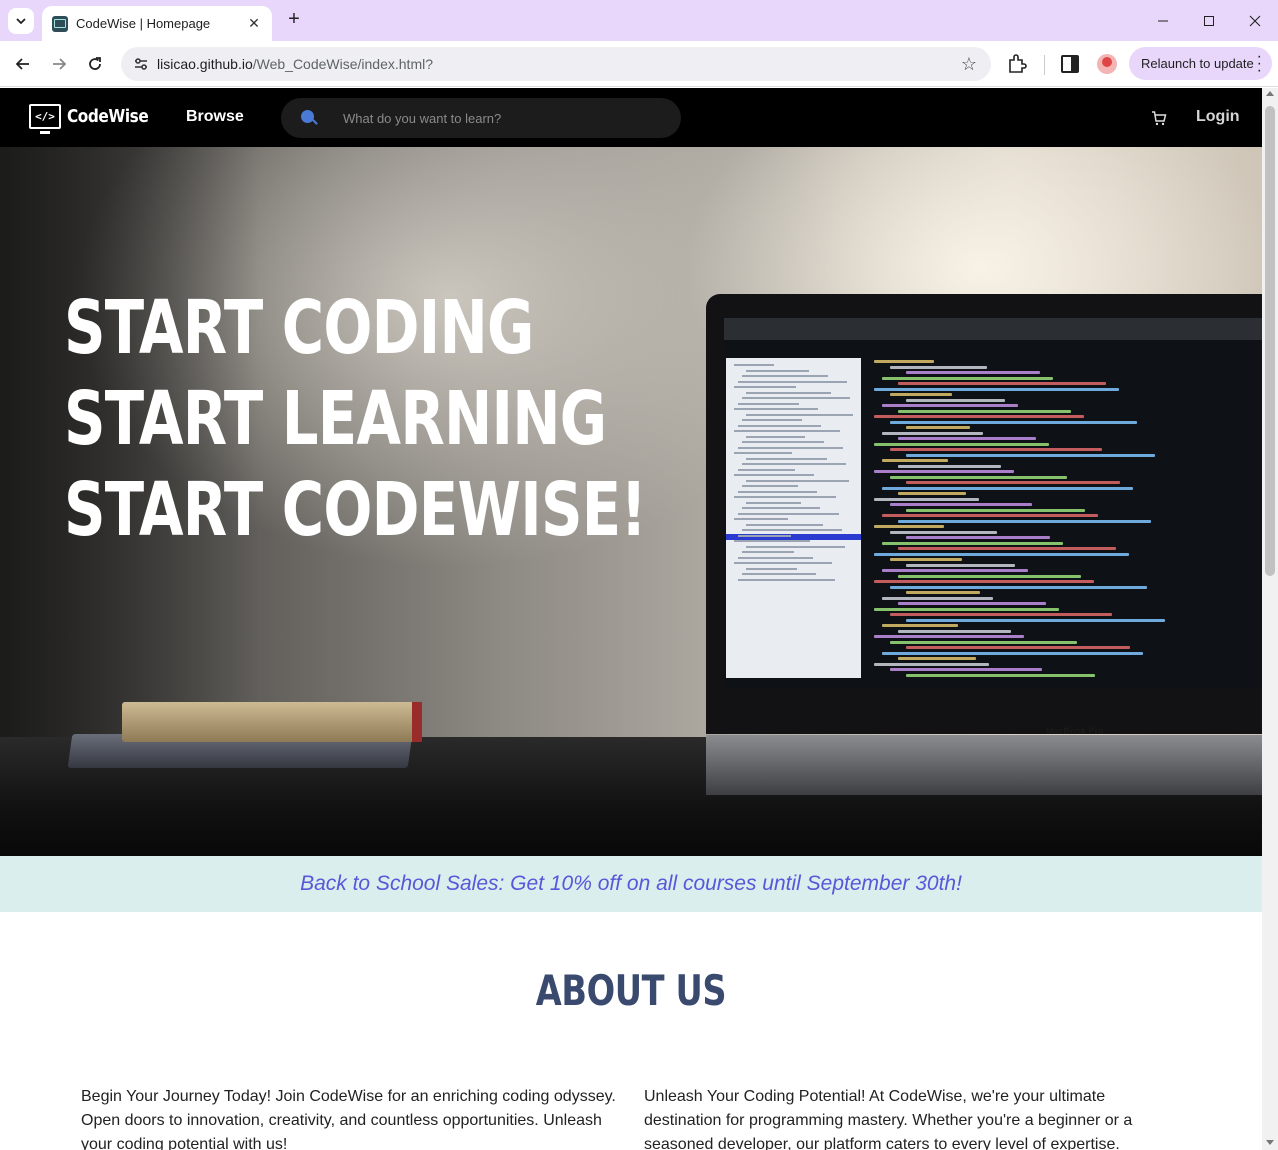  What do you see at coordinates (1159, 118) in the screenshot?
I see `cart-icon` at bounding box center [1159, 118].